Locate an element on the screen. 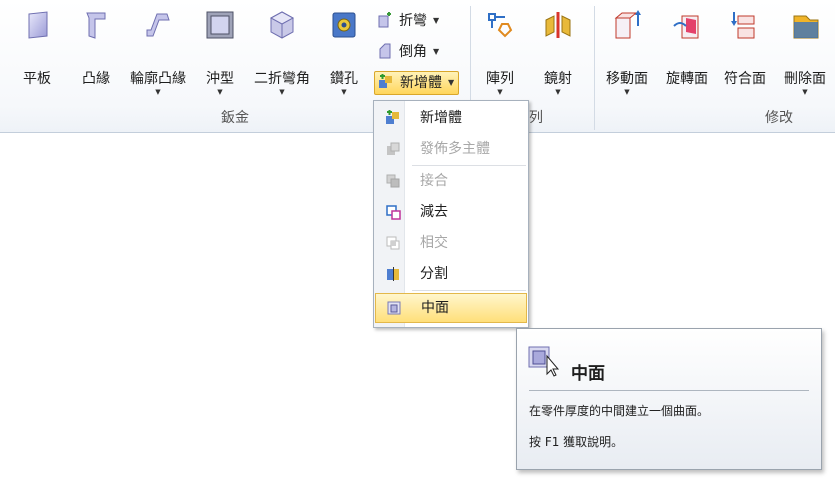 The width and height of the screenshot is (835, 499). menu-item-label: 相交 is located at coordinates (434, 243).